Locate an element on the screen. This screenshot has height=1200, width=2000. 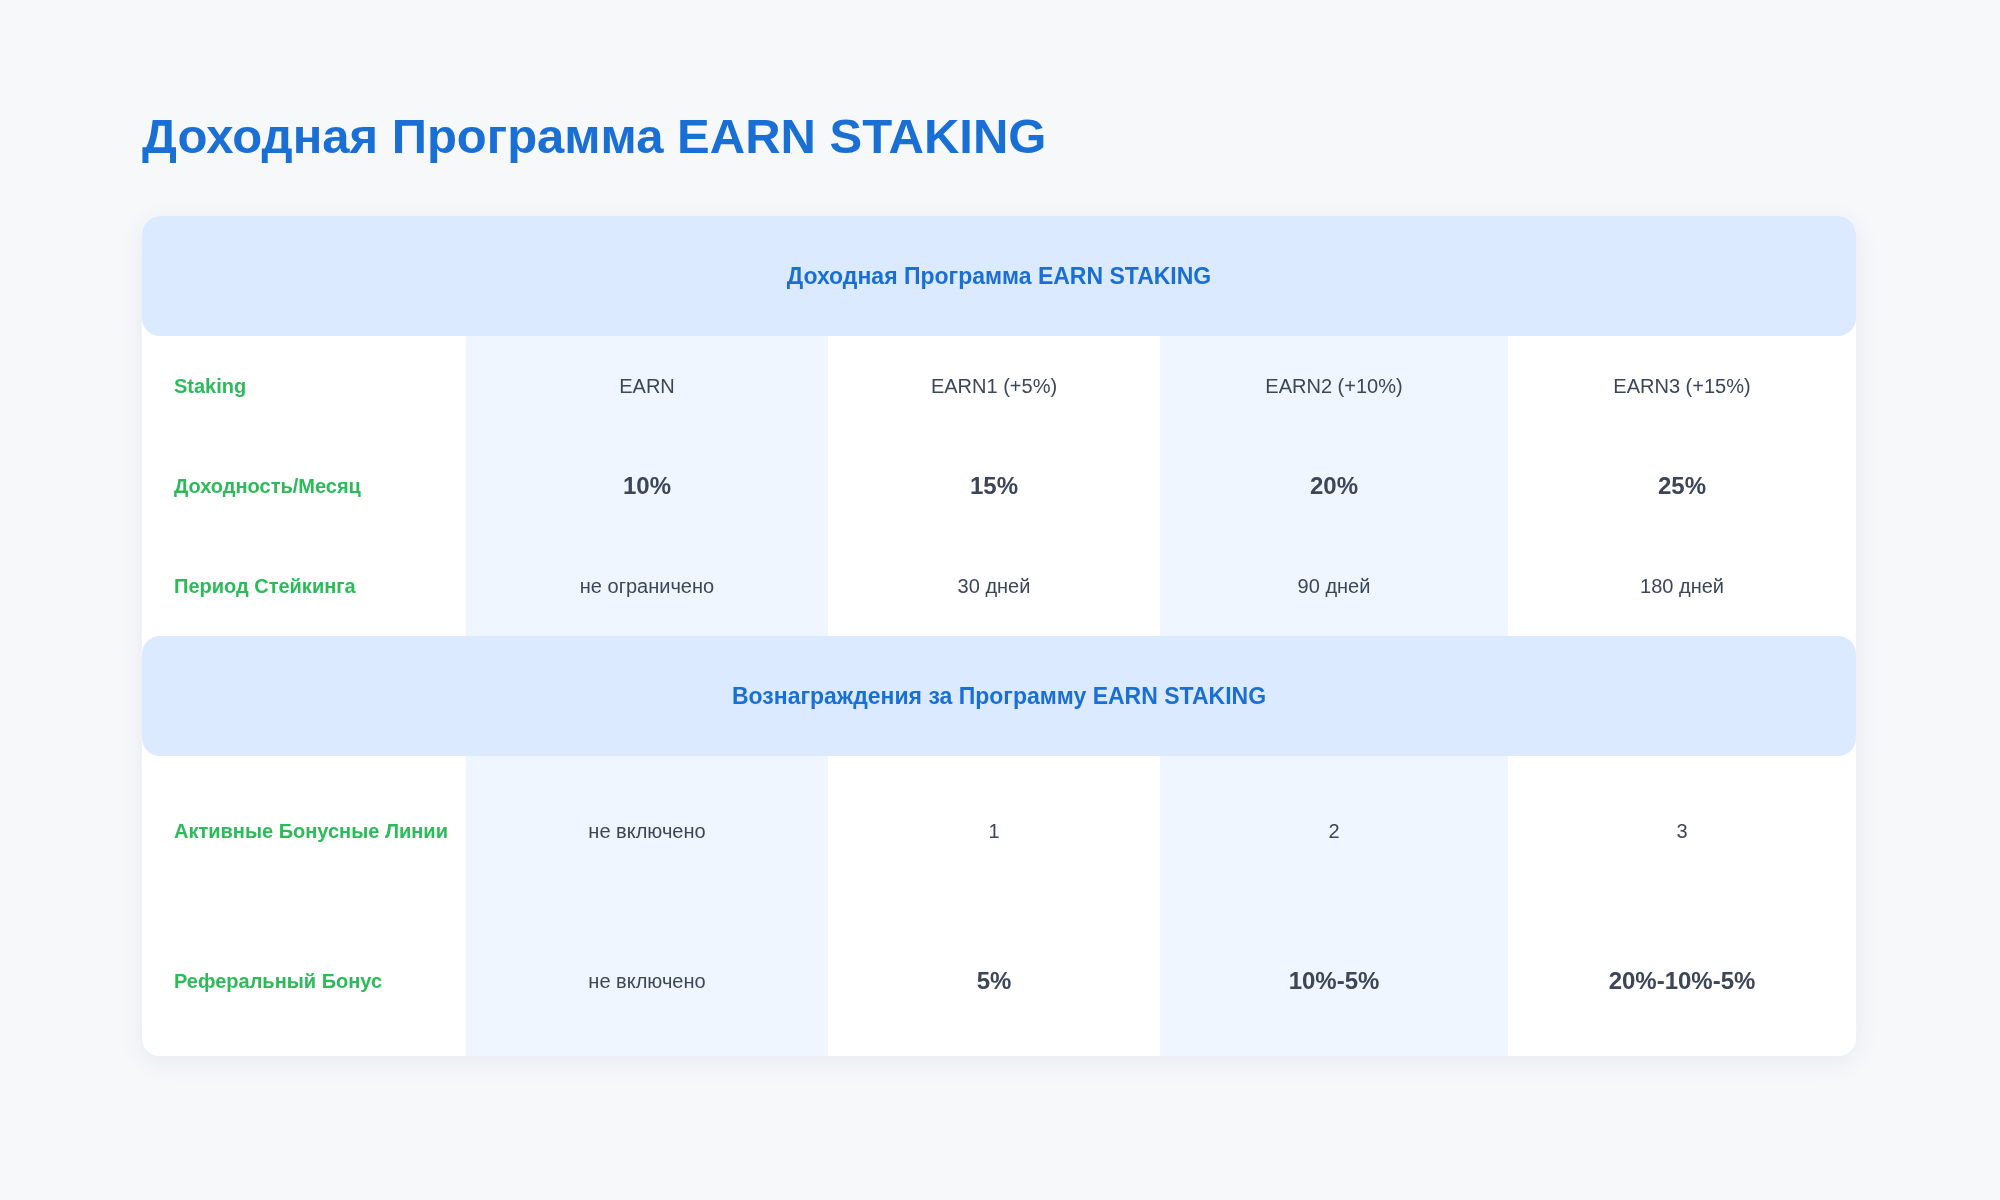
table-cell: EARN2 (+10%) is located at coordinates (1334, 386).